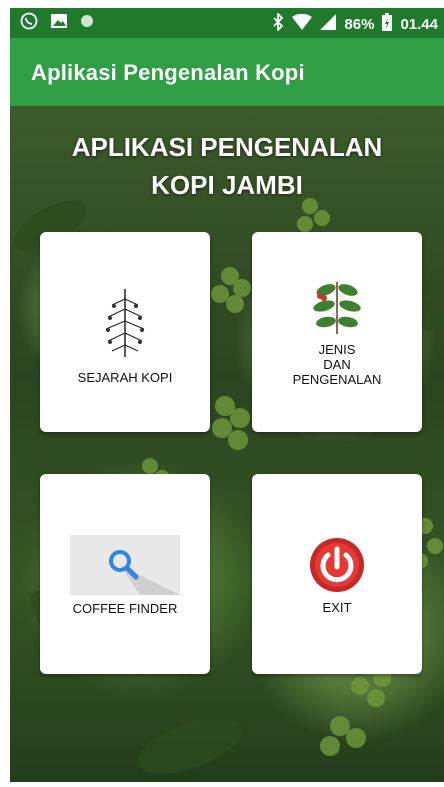 This screenshot has width=444, height=787. I want to click on jenis-label-line1: JENIS, so click(337, 349).